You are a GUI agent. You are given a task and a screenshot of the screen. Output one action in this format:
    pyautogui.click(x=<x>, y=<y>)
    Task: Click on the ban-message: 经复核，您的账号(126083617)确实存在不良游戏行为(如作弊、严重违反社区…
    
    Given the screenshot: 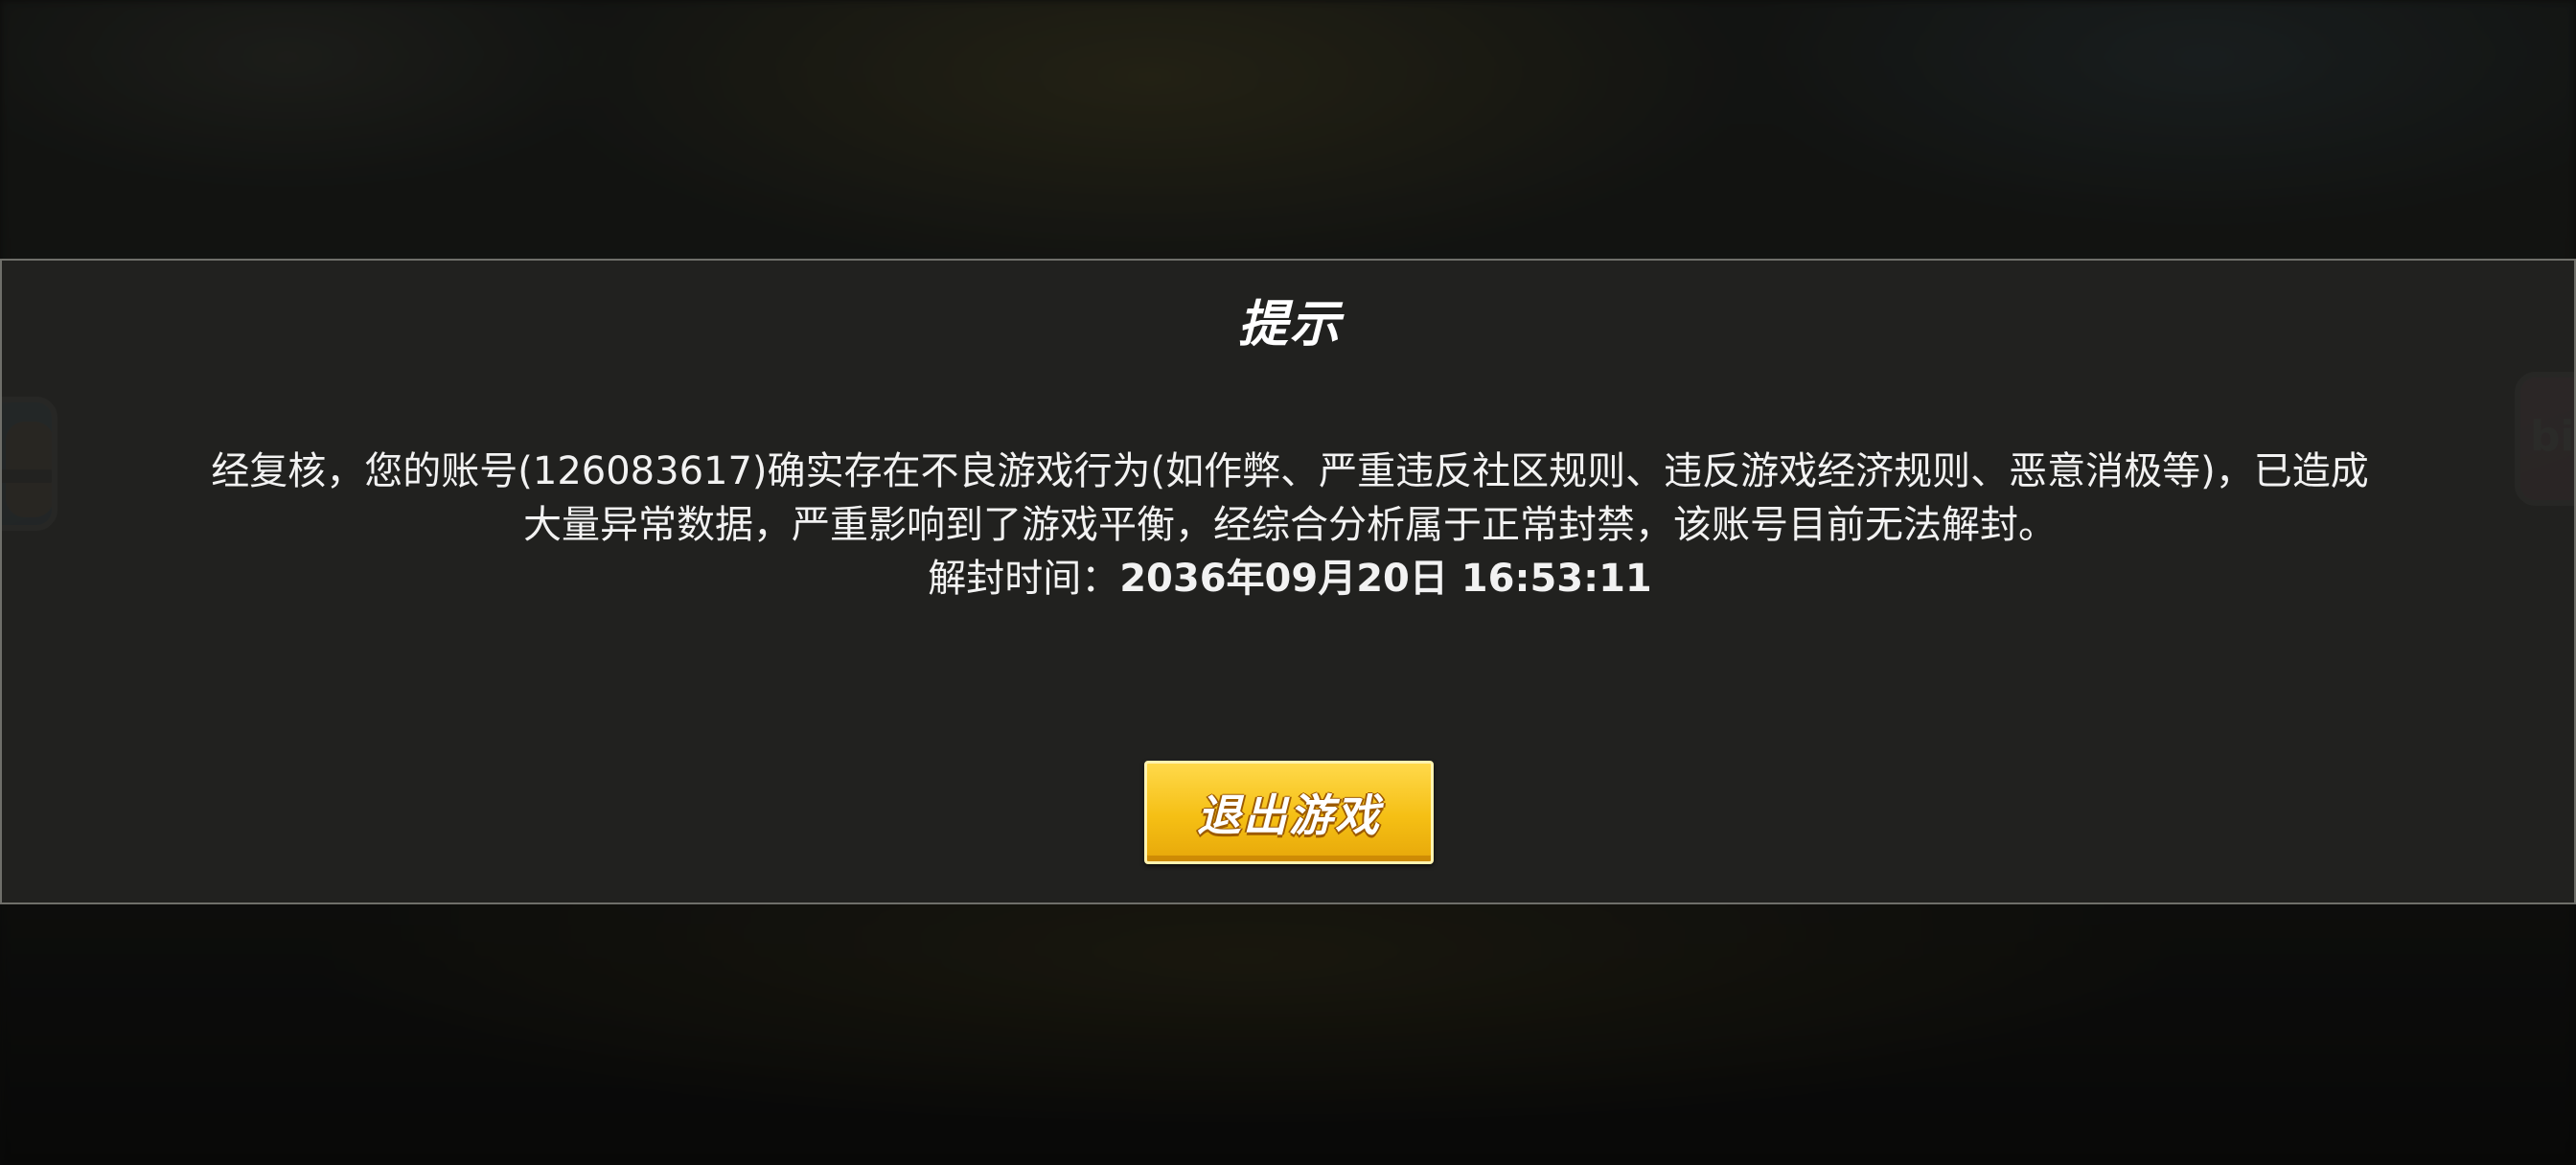 What is the action you would take?
    pyautogui.click(x=1290, y=498)
    